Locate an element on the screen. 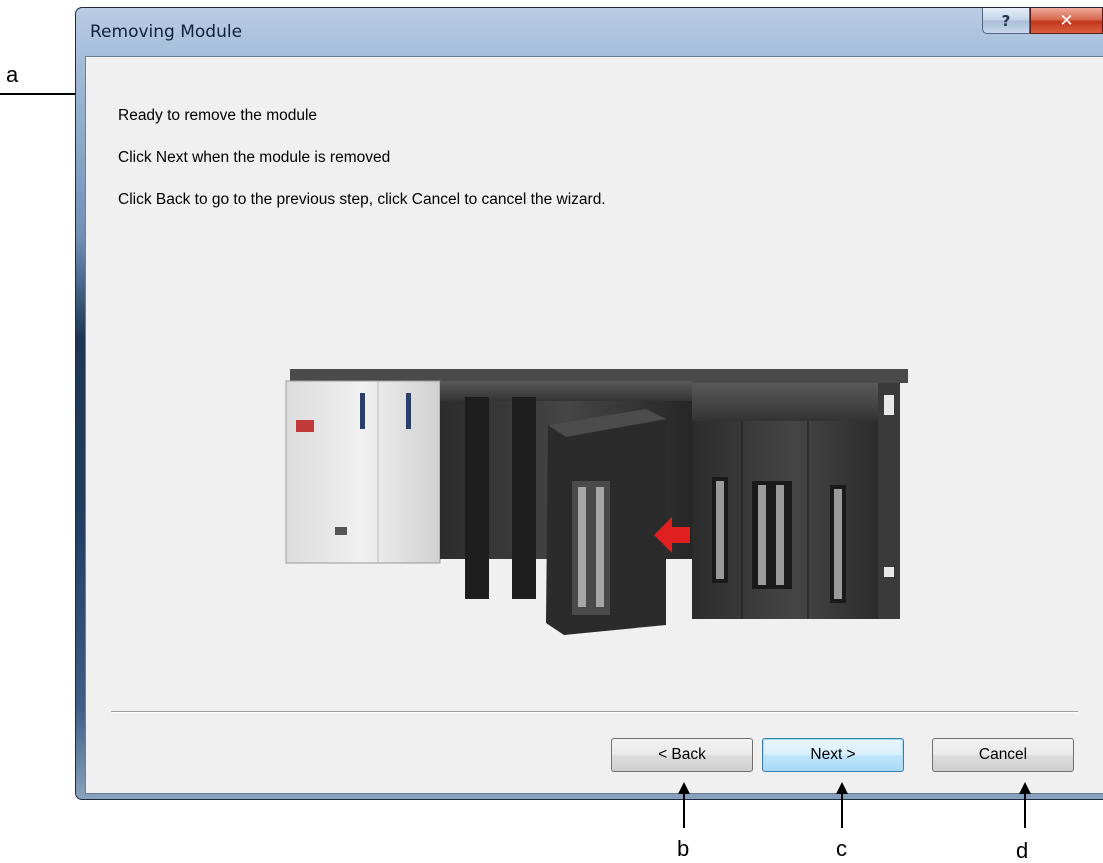 The width and height of the screenshot is (1103, 863). right-module-top is located at coordinates (795, 402).